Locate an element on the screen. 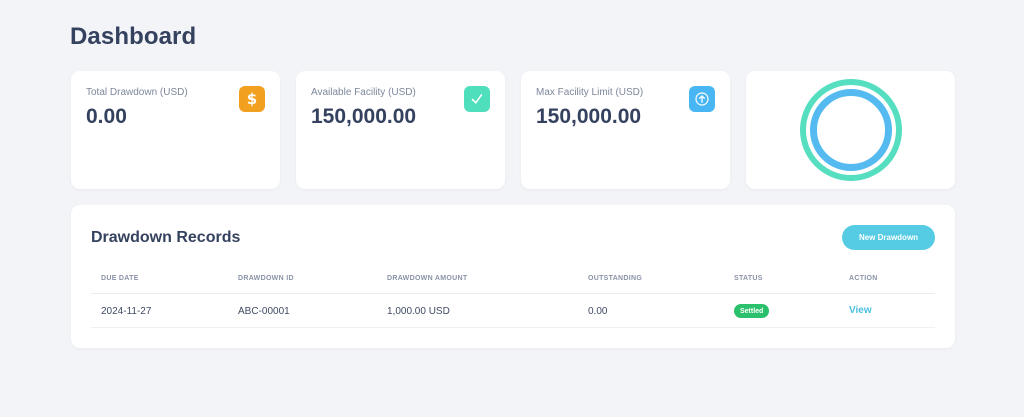 This screenshot has height=417, width=1024. total-drawdown-card: Total Drawdown (USD) 0.00 $ is located at coordinates (175, 130).